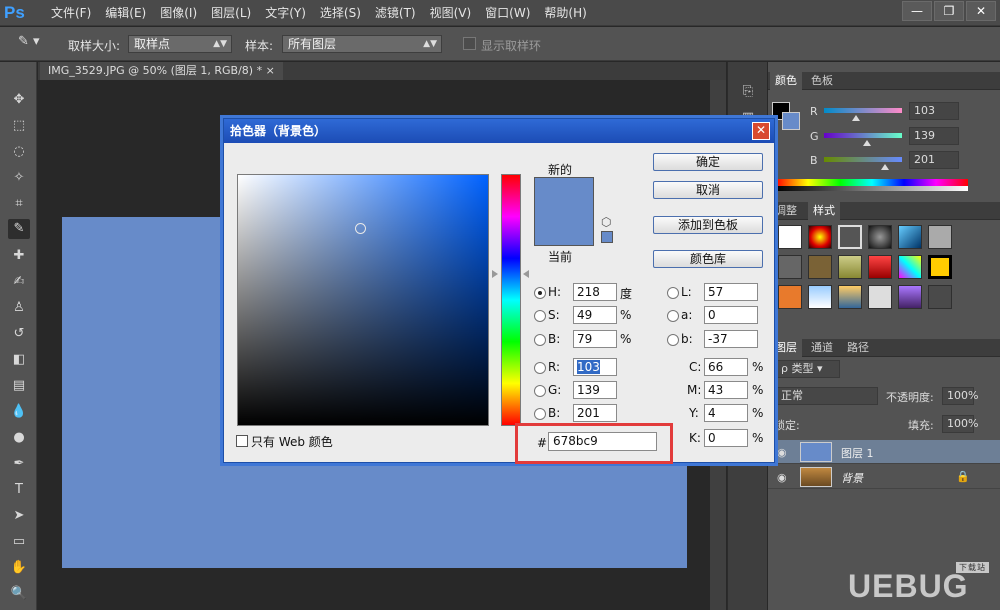 This screenshot has height=610, width=1000. I want to click on fill-field: 100%, so click(960, 424).